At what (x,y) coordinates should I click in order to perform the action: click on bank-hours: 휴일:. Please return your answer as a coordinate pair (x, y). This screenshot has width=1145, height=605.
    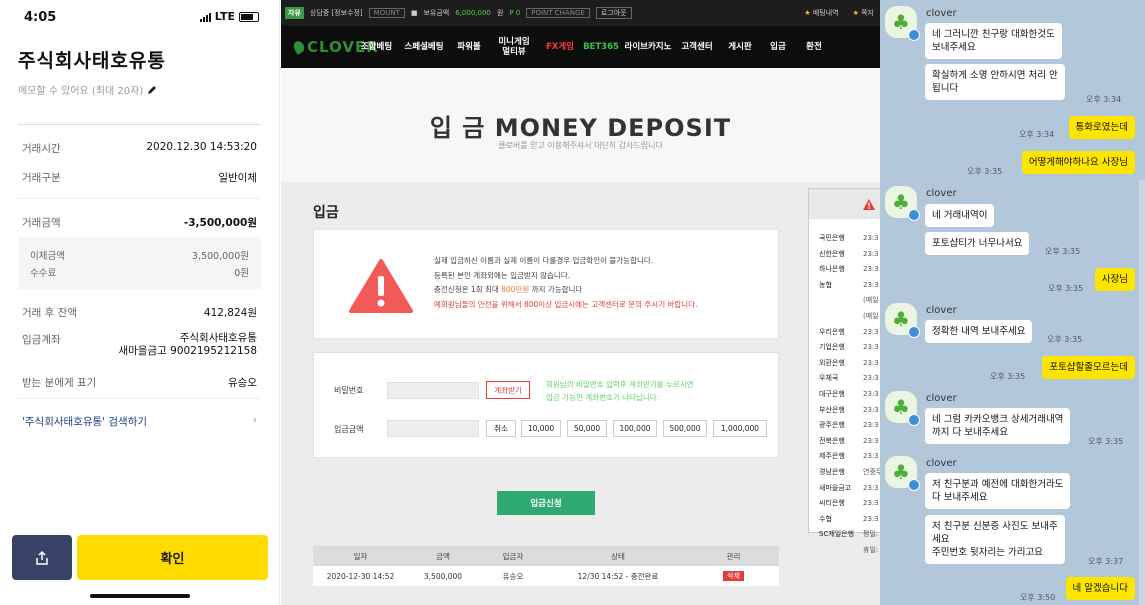
    Looking at the image, I should click on (871, 549).